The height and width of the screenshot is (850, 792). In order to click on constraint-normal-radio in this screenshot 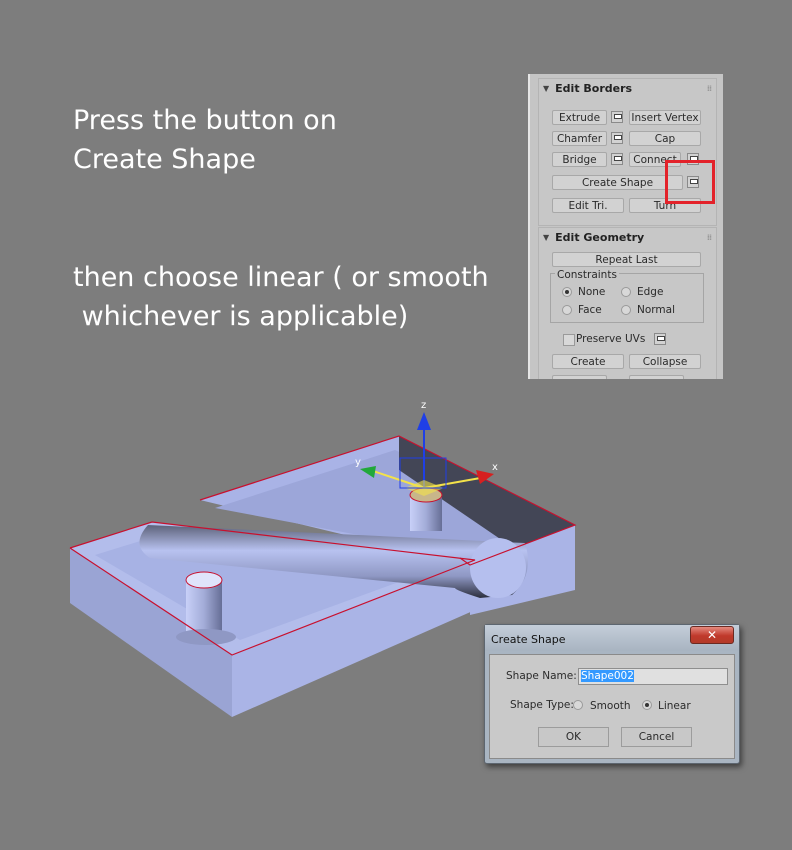, I will do `click(626, 310)`.